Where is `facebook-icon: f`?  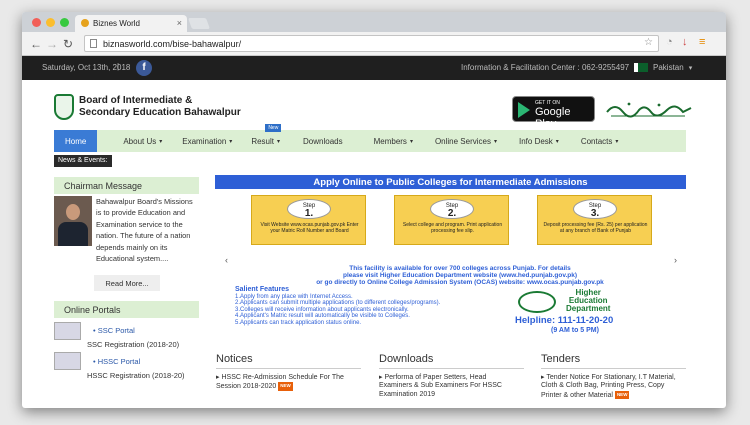
facebook-icon: f is located at coordinates (144, 68).